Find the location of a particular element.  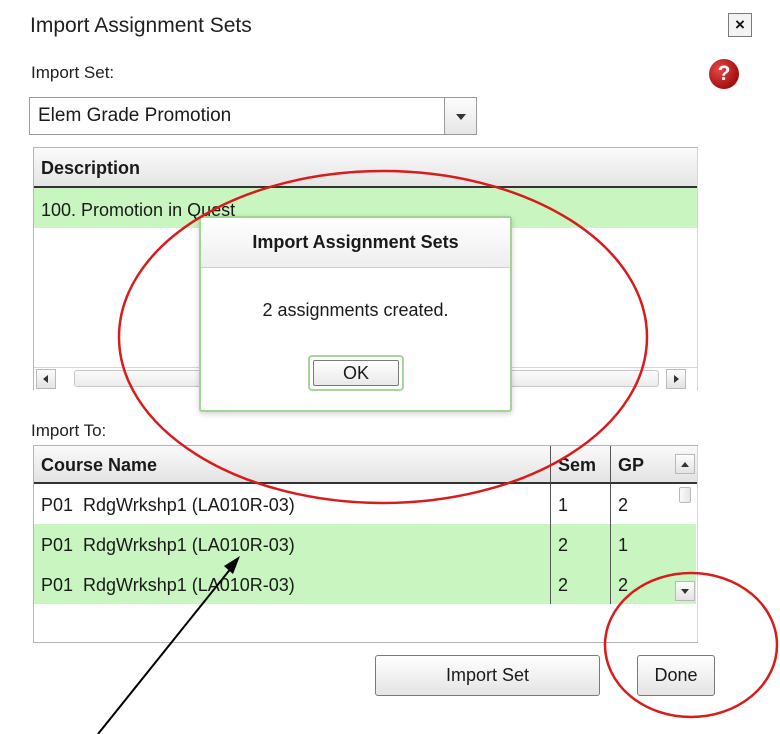

scroll-left-icon is located at coordinates (46, 379).